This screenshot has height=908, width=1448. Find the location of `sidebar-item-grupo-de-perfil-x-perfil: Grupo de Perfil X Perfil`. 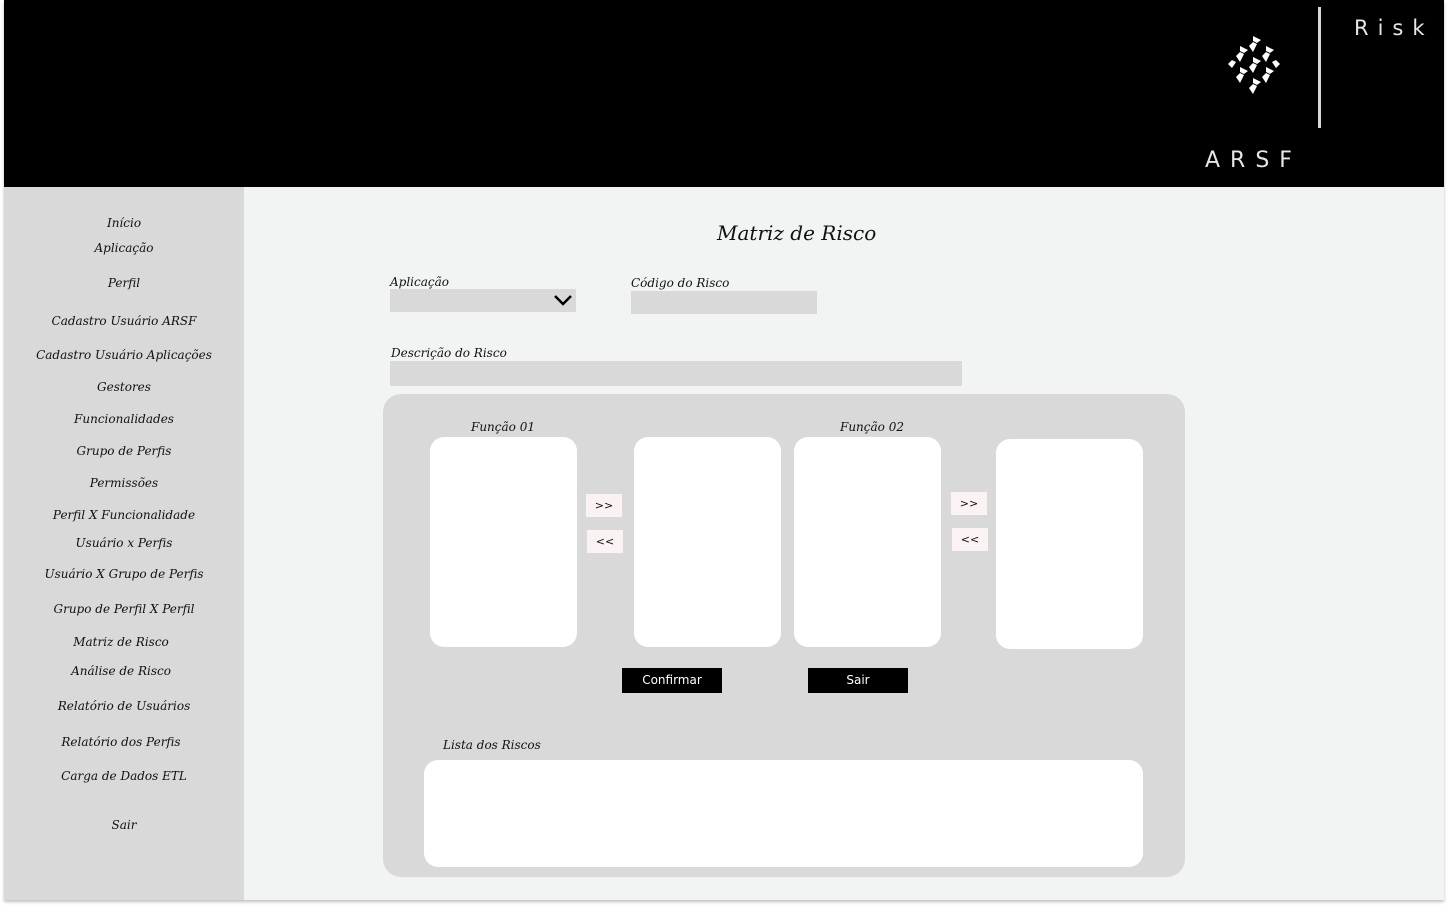

sidebar-item-grupo-de-perfil-x-perfil: Grupo de Perfil X Perfil is located at coordinates (124, 609).